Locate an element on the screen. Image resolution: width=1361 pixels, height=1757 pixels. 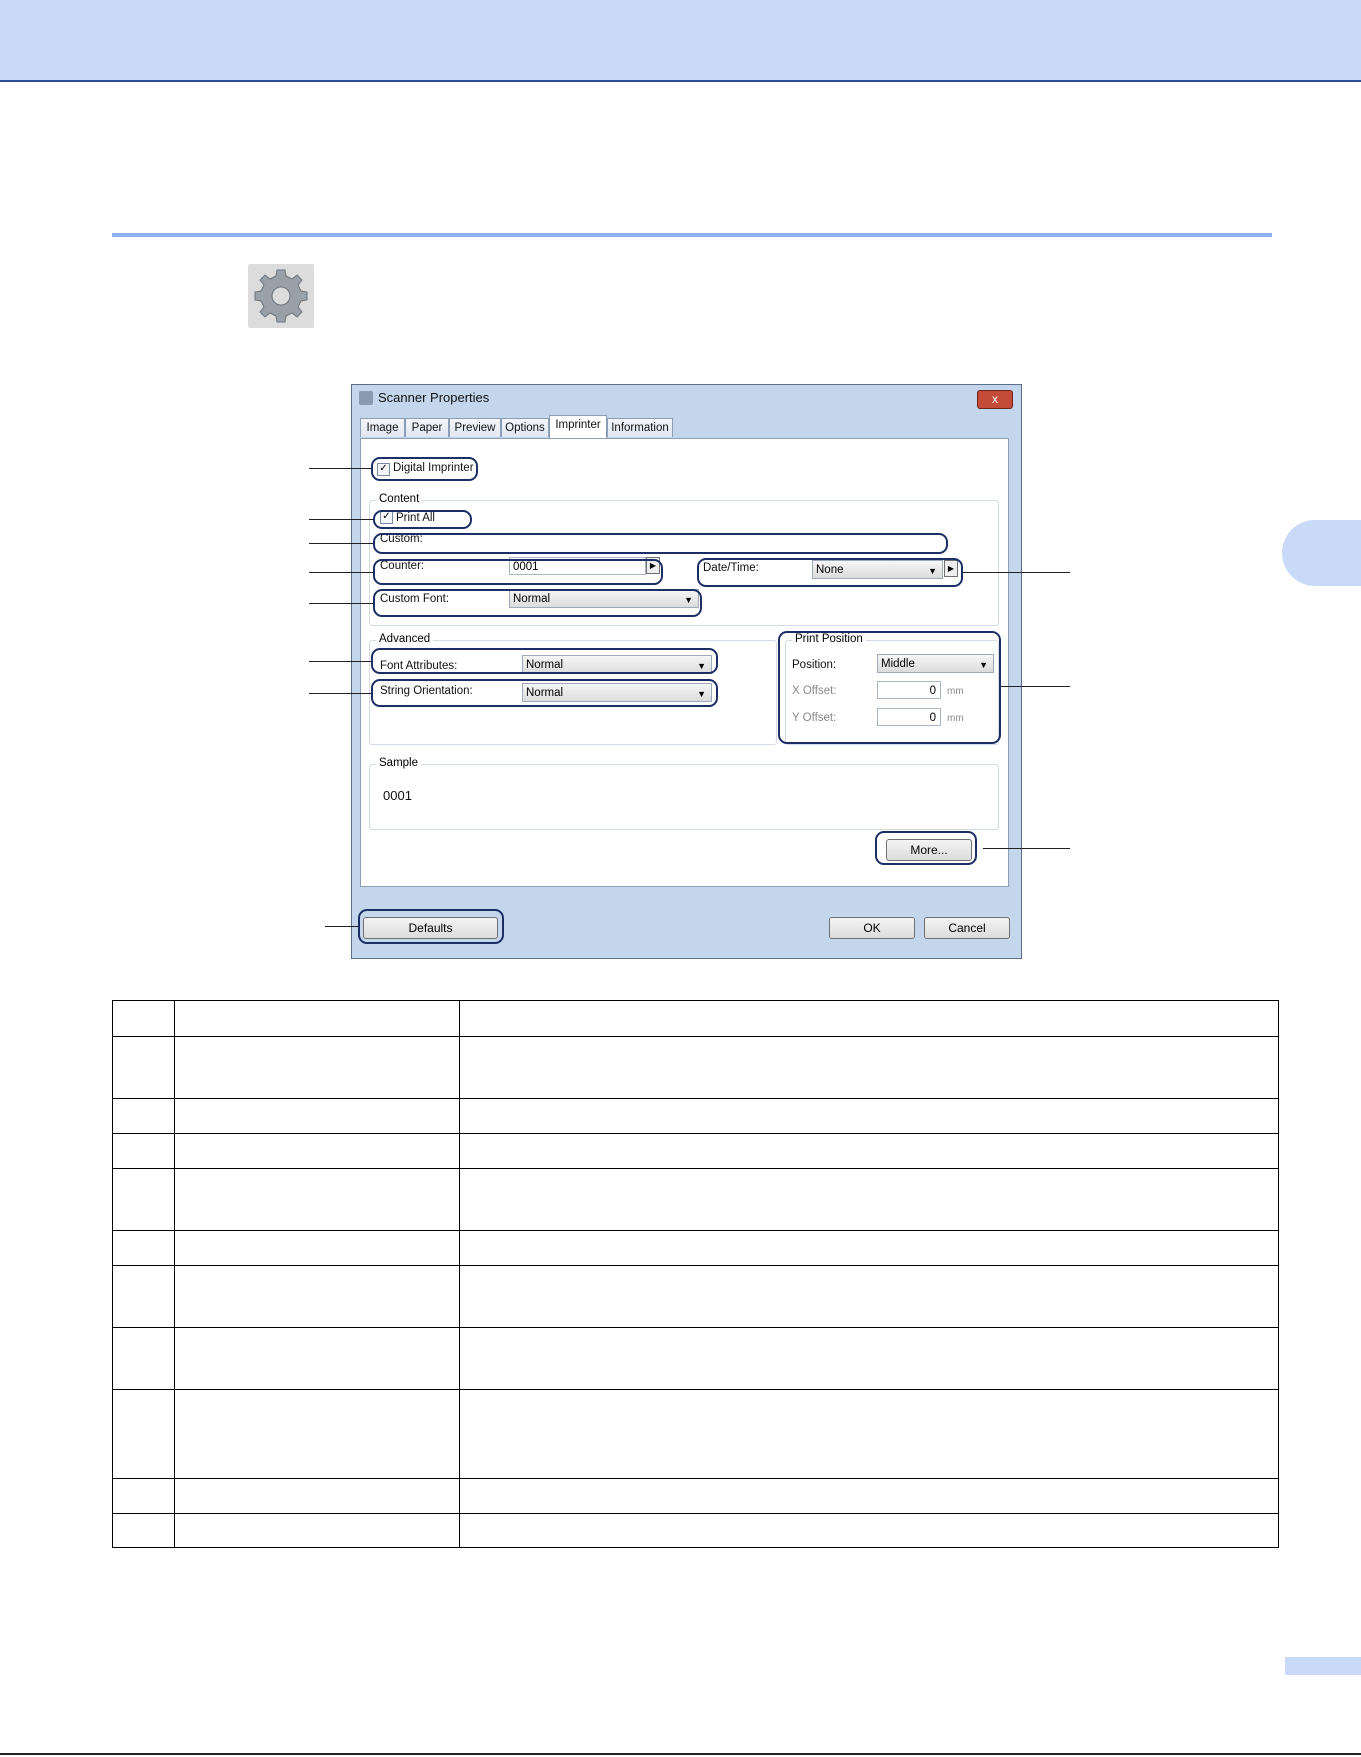
tab-options: Options is located at coordinates (525, 427).